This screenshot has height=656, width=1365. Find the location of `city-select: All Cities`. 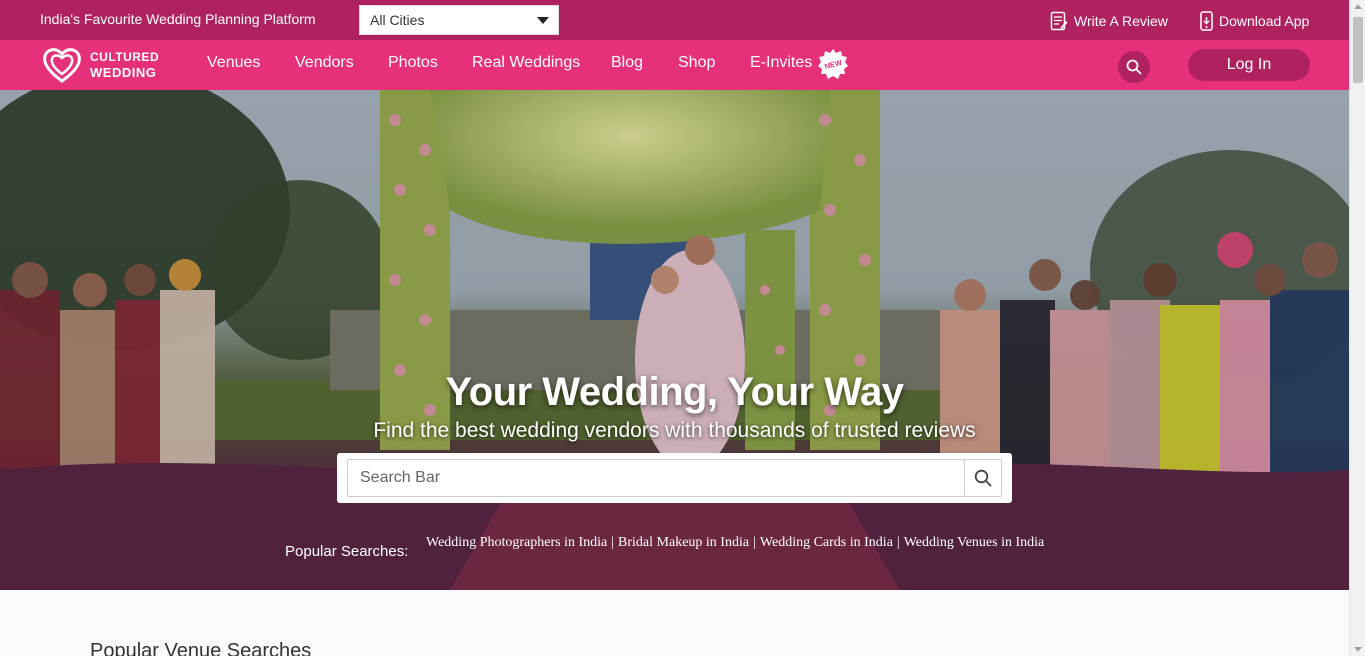

city-select: All Cities is located at coordinates (459, 20).